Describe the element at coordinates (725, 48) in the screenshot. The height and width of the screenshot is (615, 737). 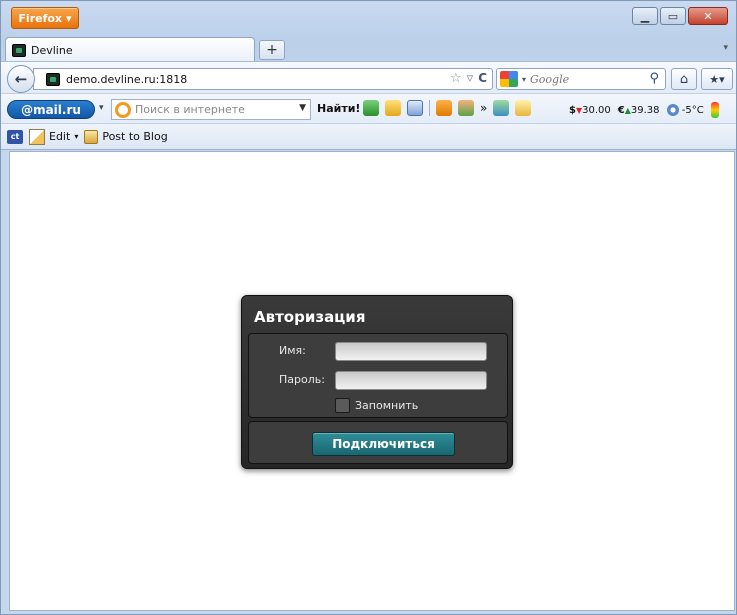
I see `tab-list-icon: ▾` at that location.